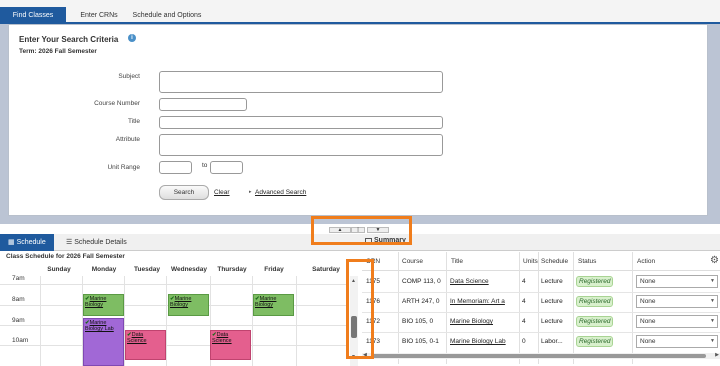 The height and width of the screenshot is (366, 720). I want to click on tab-schedule-details-label: Schedule Details, so click(100, 242).